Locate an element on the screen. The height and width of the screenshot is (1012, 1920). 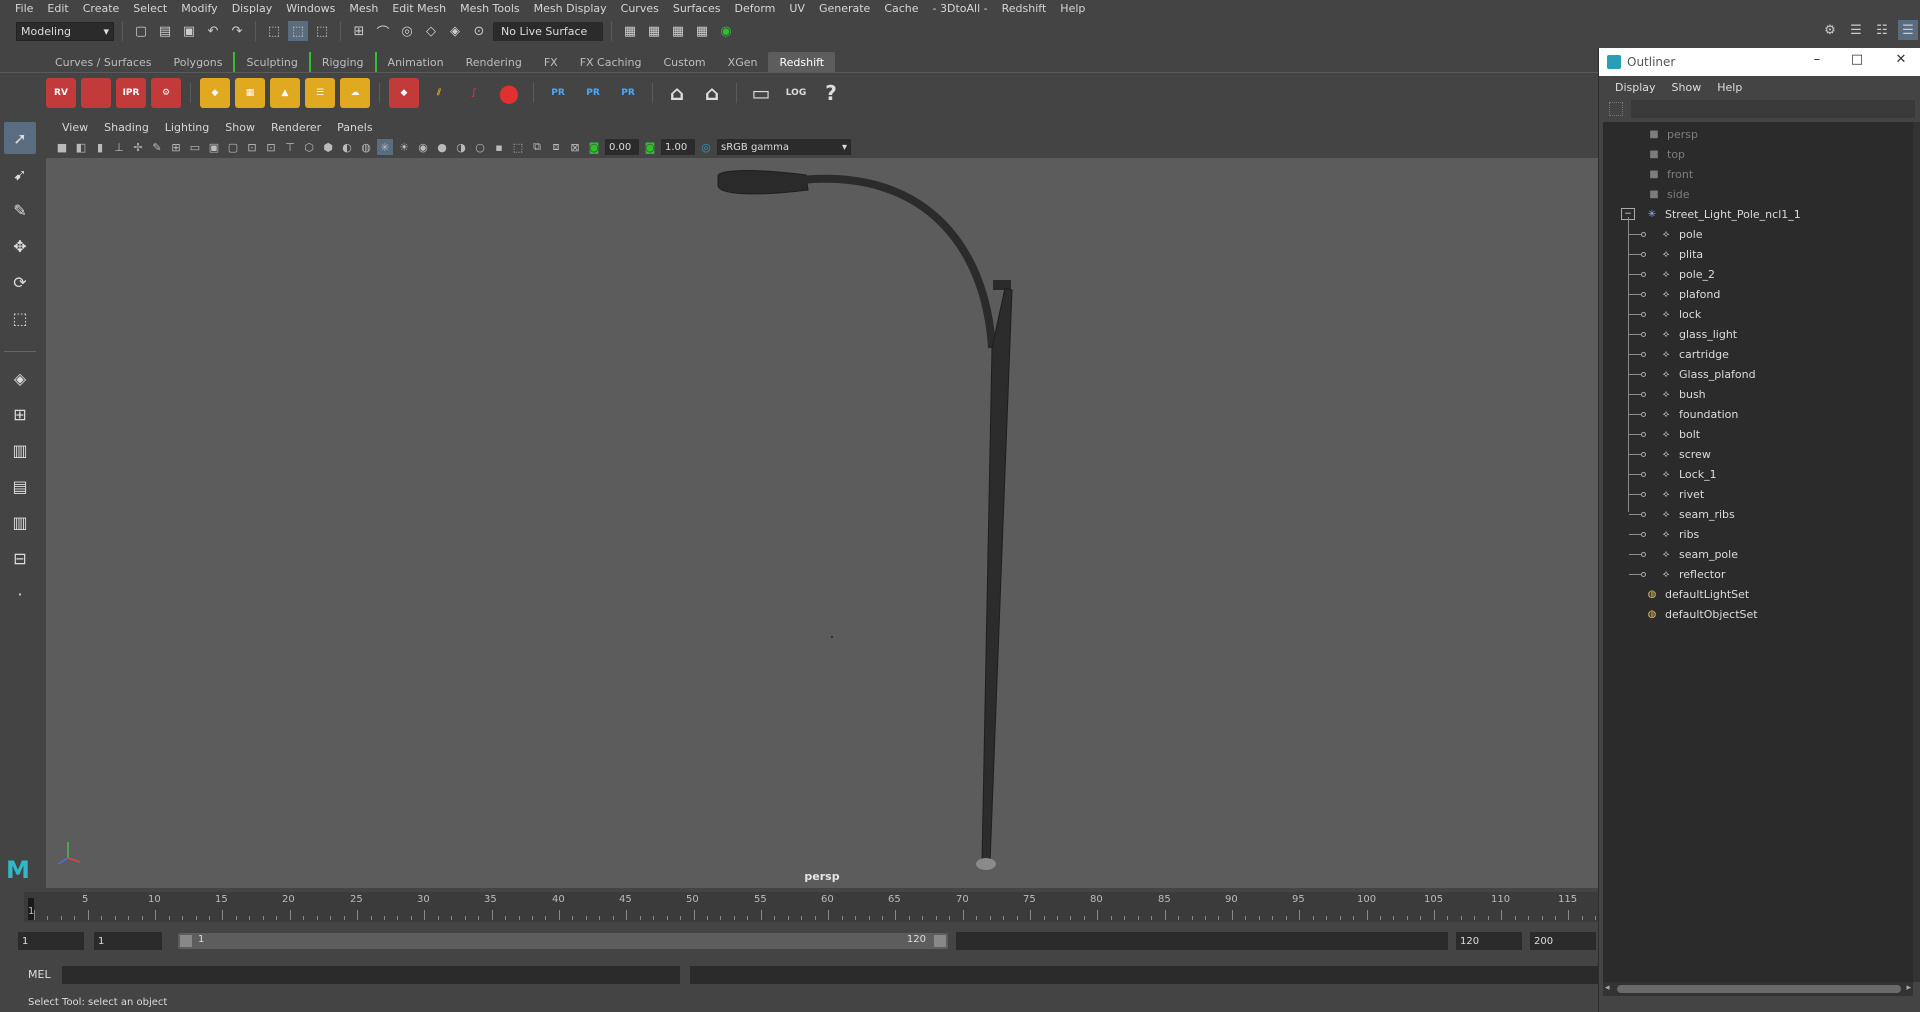
proxy-swap-icon: PR is located at coordinates (628, 93).